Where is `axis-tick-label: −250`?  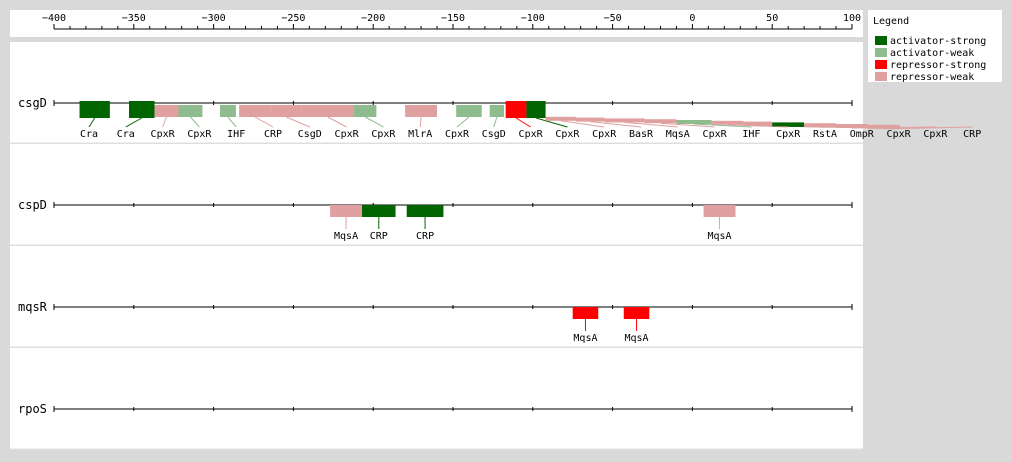
axis-tick-label: −250 is located at coordinates (293, 18).